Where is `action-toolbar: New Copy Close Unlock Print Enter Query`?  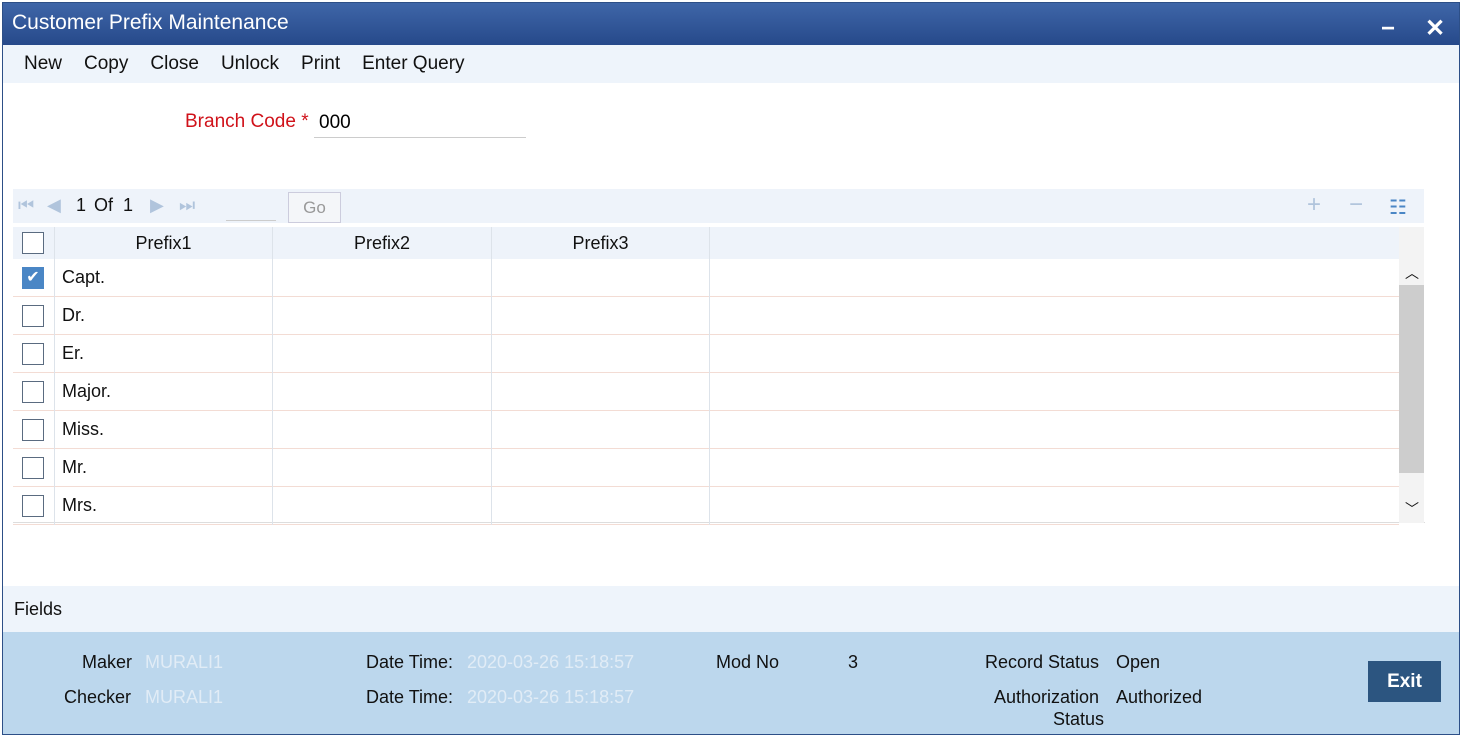
action-toolbar: New Copy Close Unlock Print Enter Query is located at coordinates (731, 64).